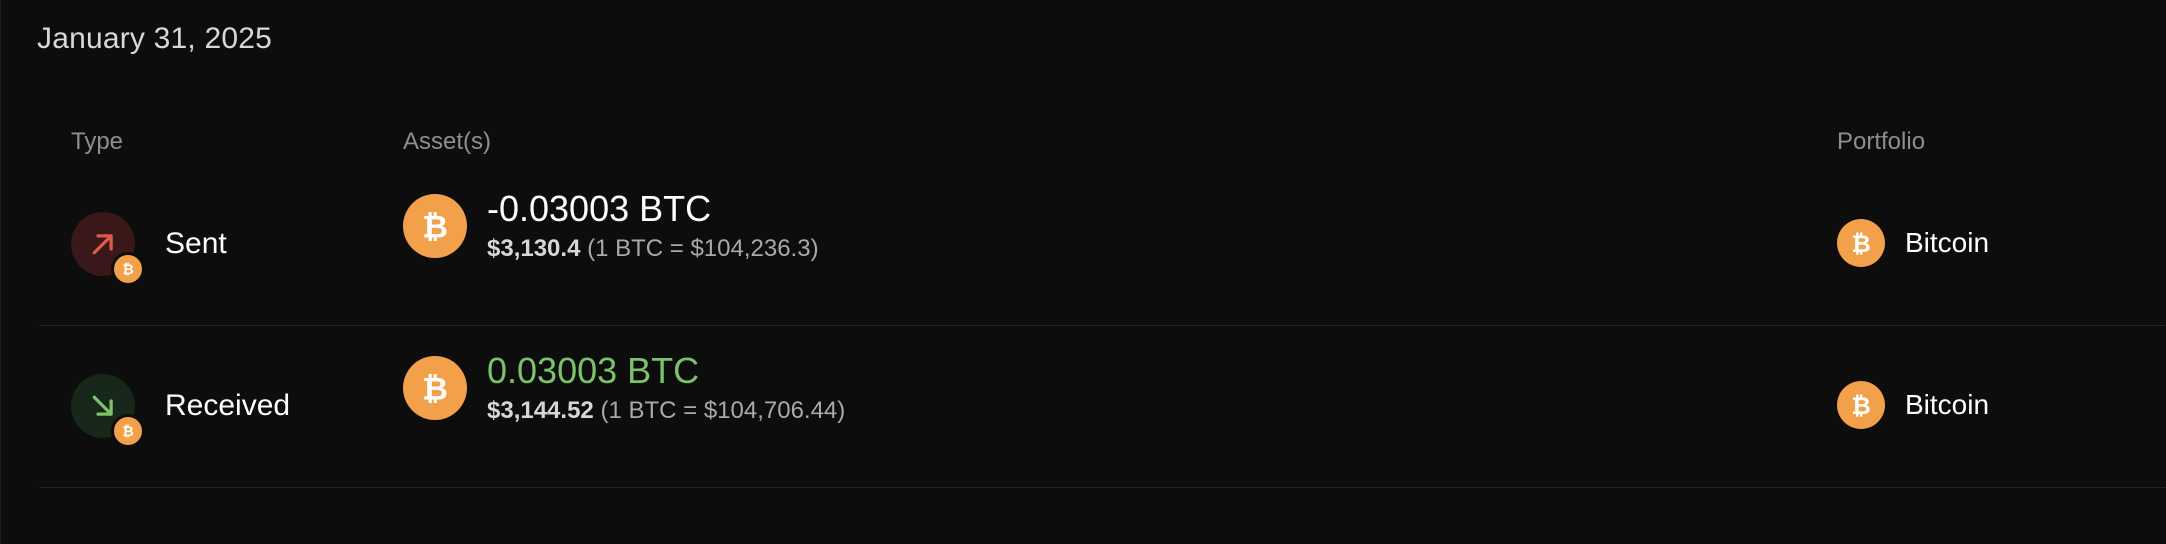 The width and height of the screenshot is (2166, 544). What do you see at coordinates (599, 208) in the screenshot?
I see `asset-amount: -0.03003 BTC` at bounding box center [599, 208].